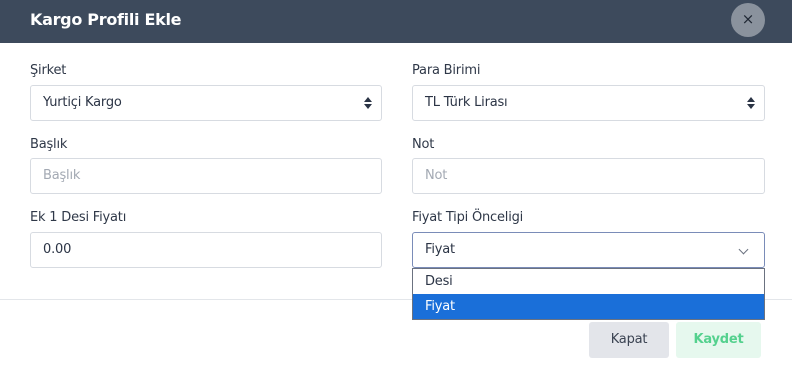 The image size is (792, 374). I want to click on extra-desi-price-input: 0.00, so click(206, 250).